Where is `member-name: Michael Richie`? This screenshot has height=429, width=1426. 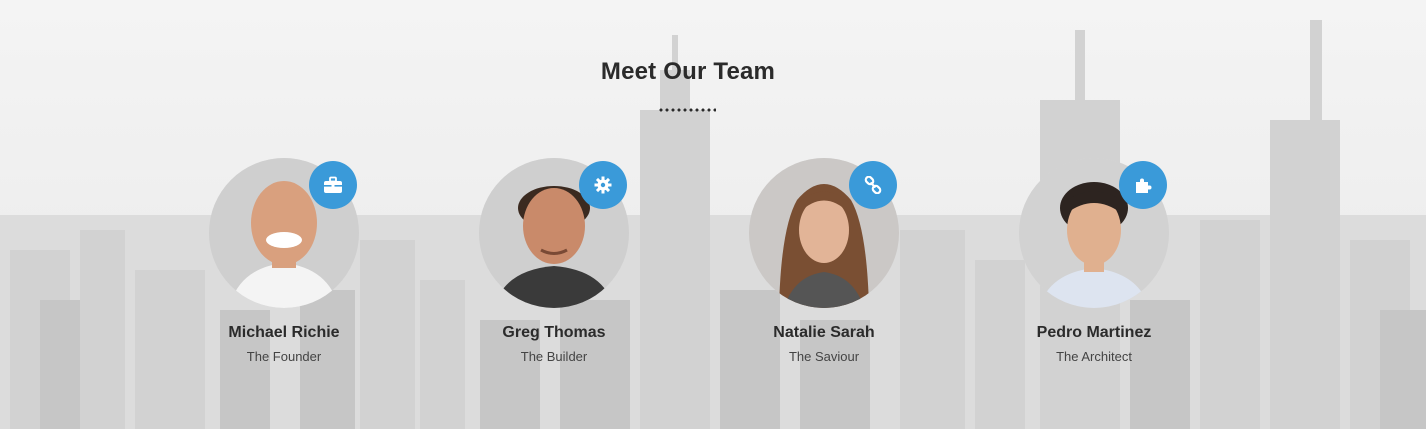 member-name: Michael Richie is located at coordinates (284, 332).